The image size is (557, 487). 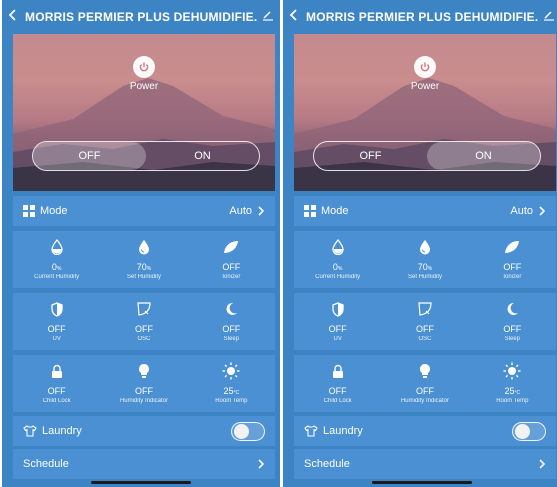 I want to click on room-temp-label: Room Temp, so click(x=512, y=401).